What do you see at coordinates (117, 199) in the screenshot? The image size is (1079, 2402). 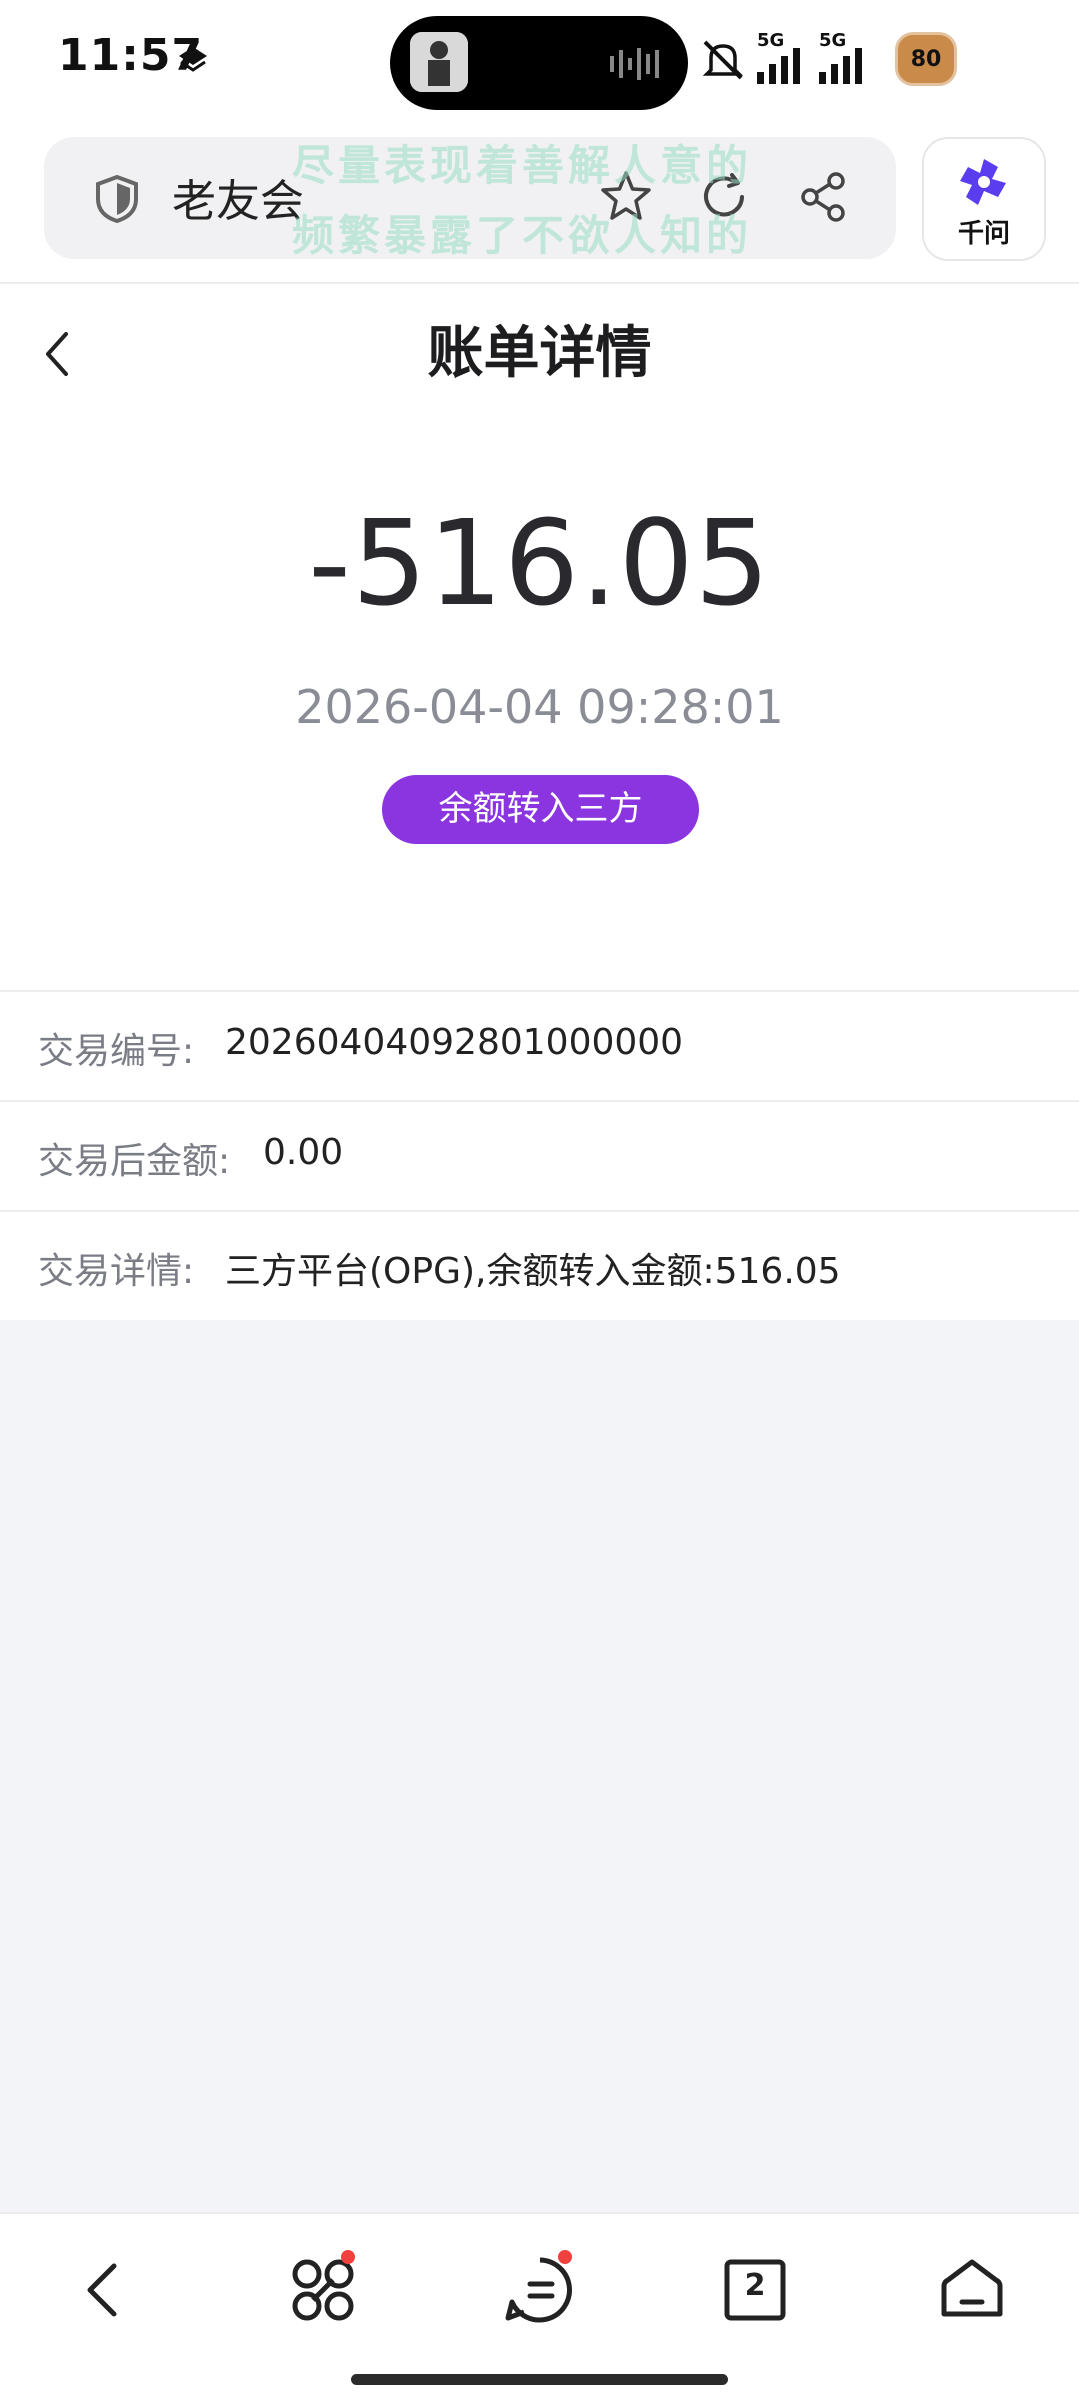 I see `shield-icon` at bounding box center [117, 199].